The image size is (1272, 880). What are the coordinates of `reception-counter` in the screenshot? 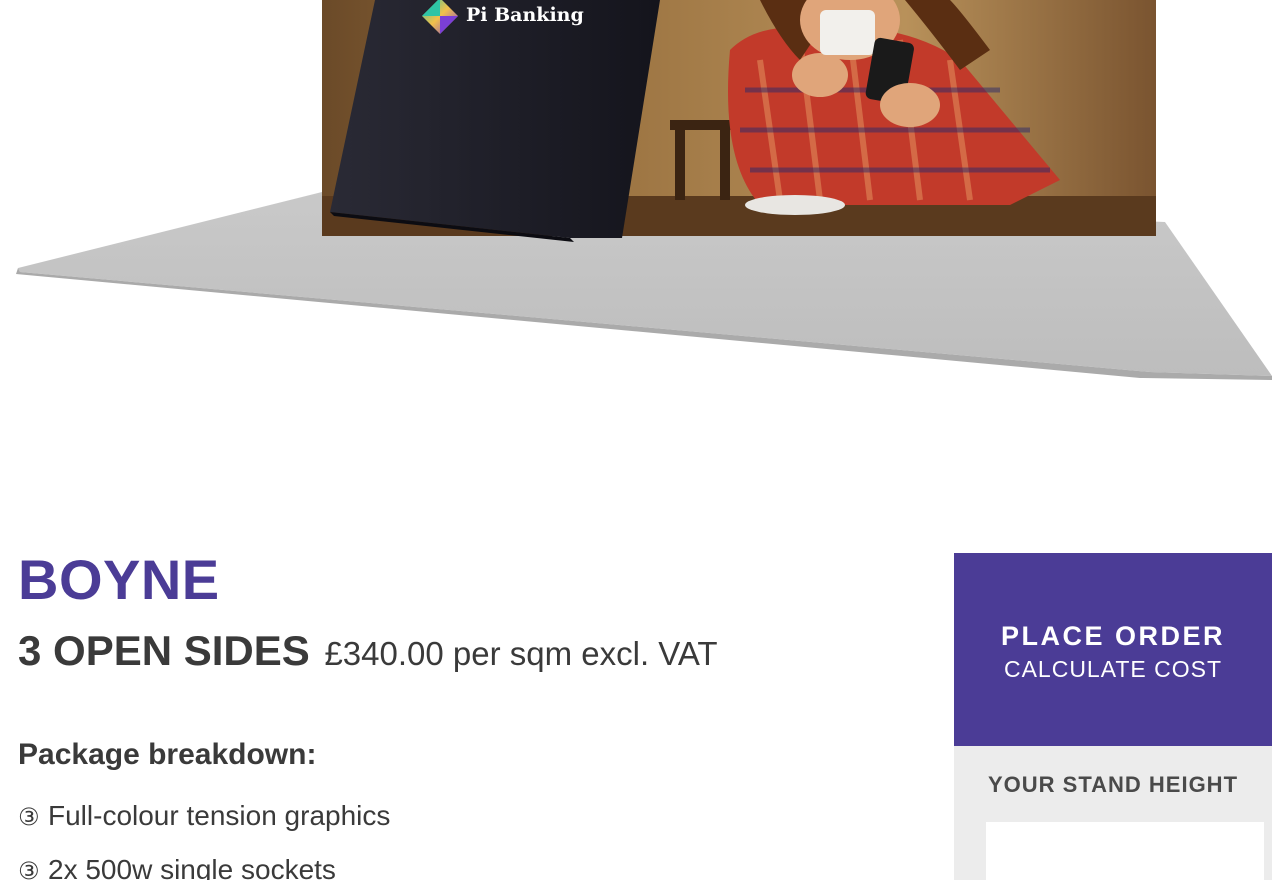 It's located at (495, 119).